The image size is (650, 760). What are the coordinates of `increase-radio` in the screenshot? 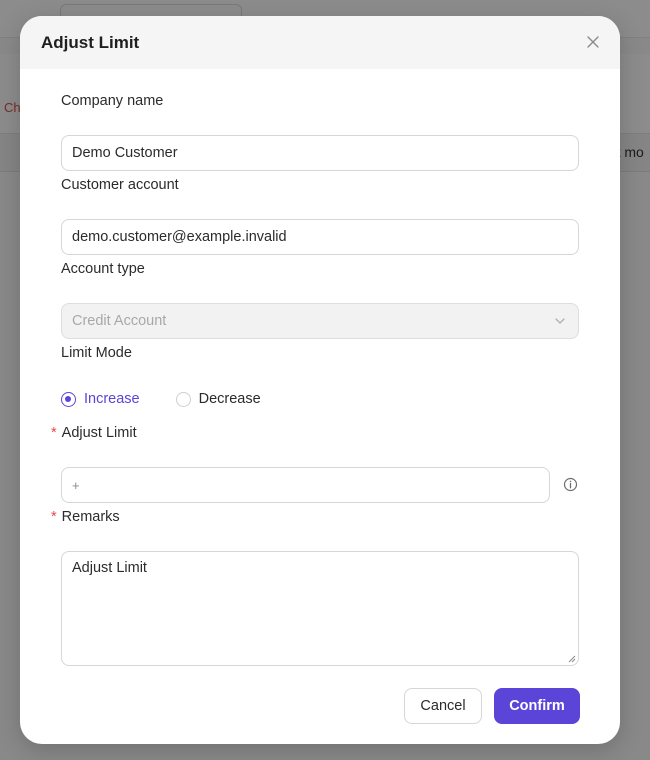 It's located at (68, 399).